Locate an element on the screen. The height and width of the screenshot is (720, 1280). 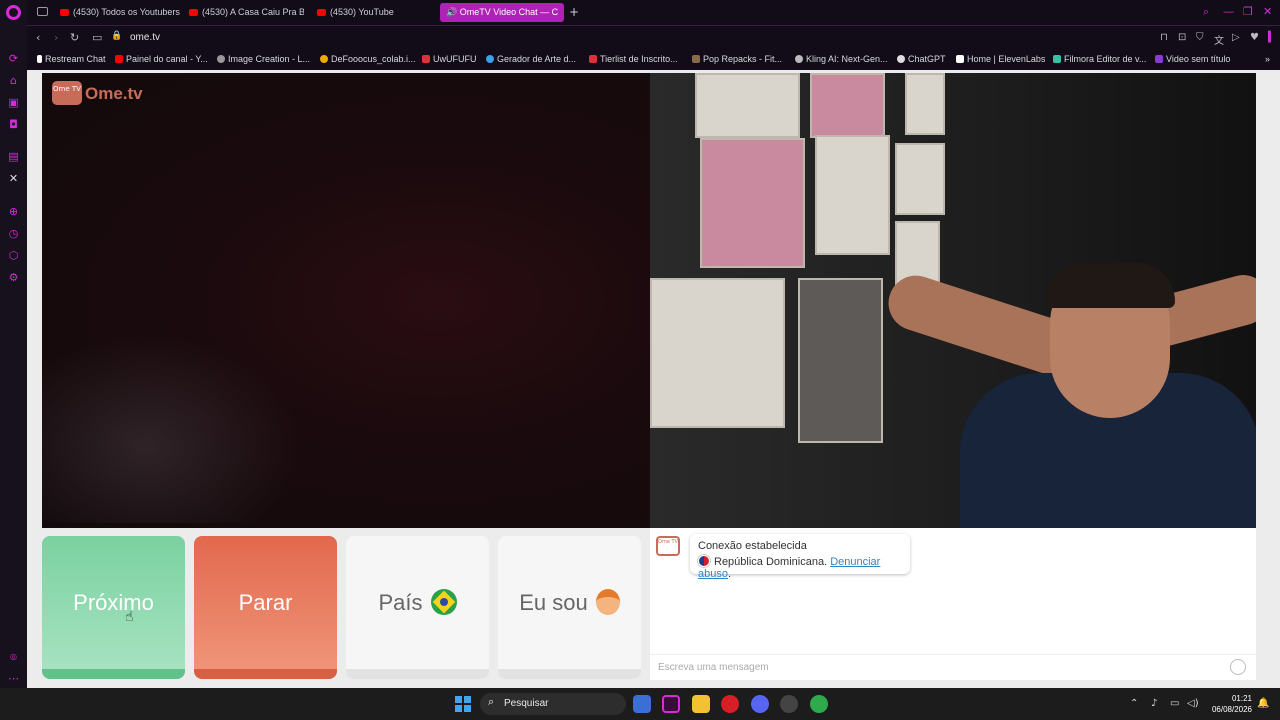
cube-icon: ⬡ is located at coordinates (13, 255).